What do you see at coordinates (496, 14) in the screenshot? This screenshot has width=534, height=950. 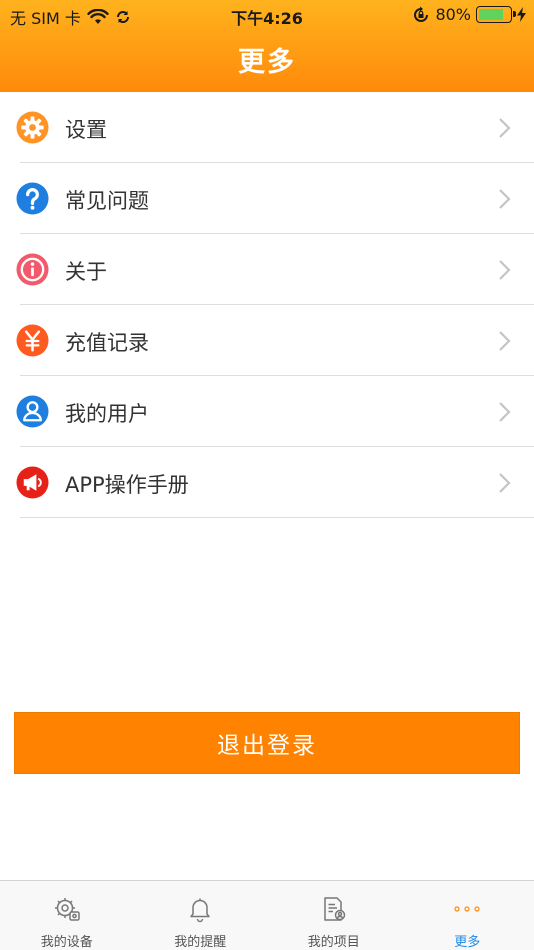 I see `battery-icon` at bounding box center [496, 14].